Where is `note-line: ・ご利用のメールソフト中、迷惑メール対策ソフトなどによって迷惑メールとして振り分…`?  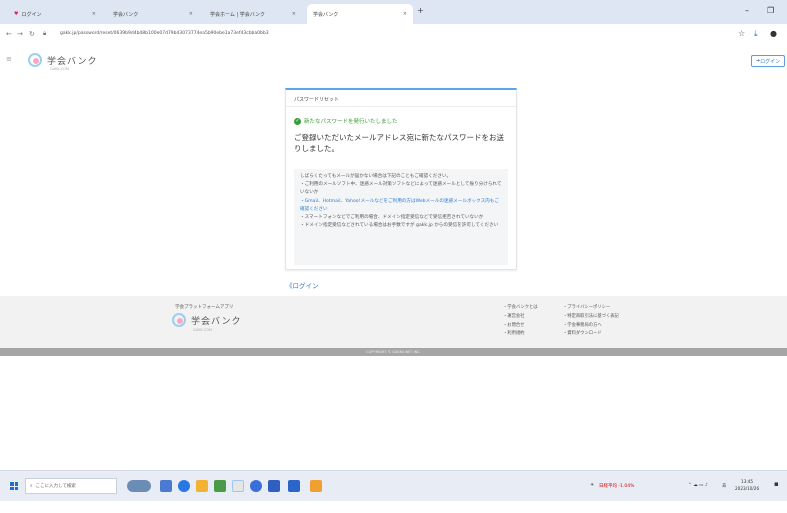 note-line: ・ご利用のメールソフト中、迷惑メール対策ソフトなどによって迷惑メールとして振り分… is located at coordinates (401, 189).